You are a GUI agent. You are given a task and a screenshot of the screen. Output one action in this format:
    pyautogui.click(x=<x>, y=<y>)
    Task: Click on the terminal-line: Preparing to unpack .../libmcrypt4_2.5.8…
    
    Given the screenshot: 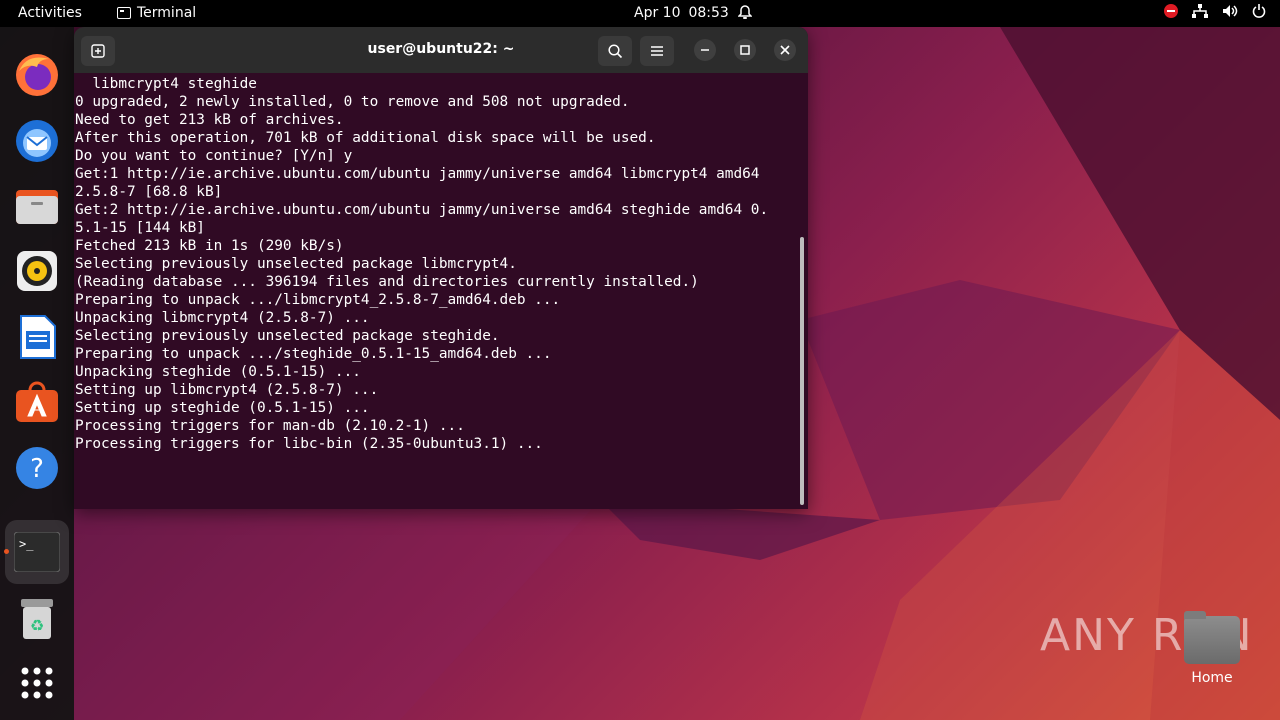 What is the action you would take?
    pyautogui.click(x=318, y=300)
    